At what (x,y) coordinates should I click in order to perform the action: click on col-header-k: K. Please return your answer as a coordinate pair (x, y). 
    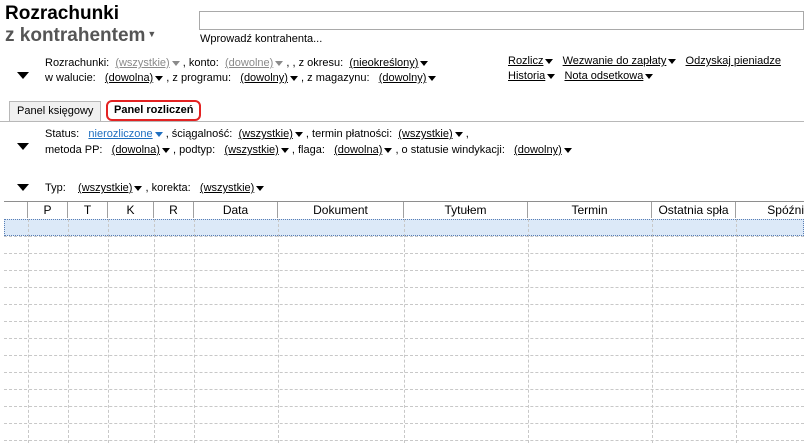
    Looking at the image, I should click on (131, 210).